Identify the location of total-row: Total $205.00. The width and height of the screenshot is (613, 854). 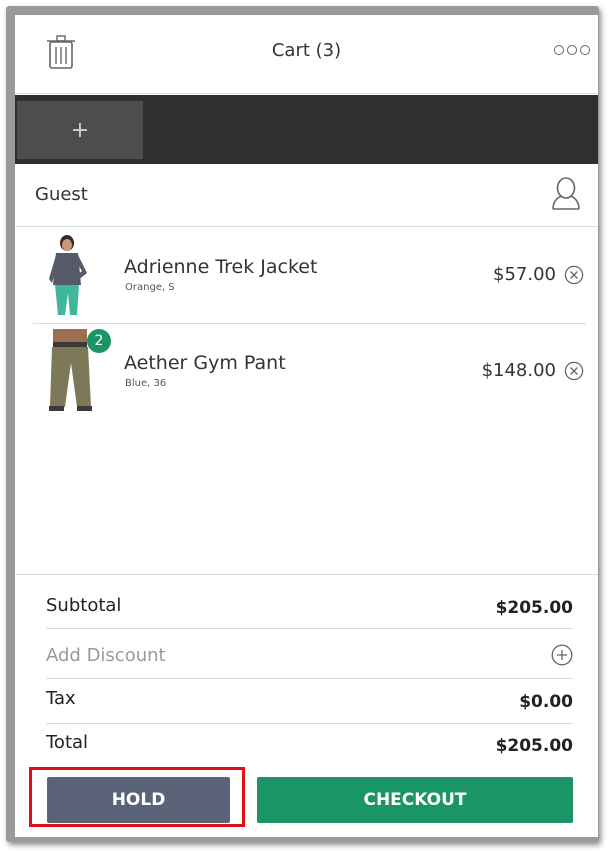
(309, 744).